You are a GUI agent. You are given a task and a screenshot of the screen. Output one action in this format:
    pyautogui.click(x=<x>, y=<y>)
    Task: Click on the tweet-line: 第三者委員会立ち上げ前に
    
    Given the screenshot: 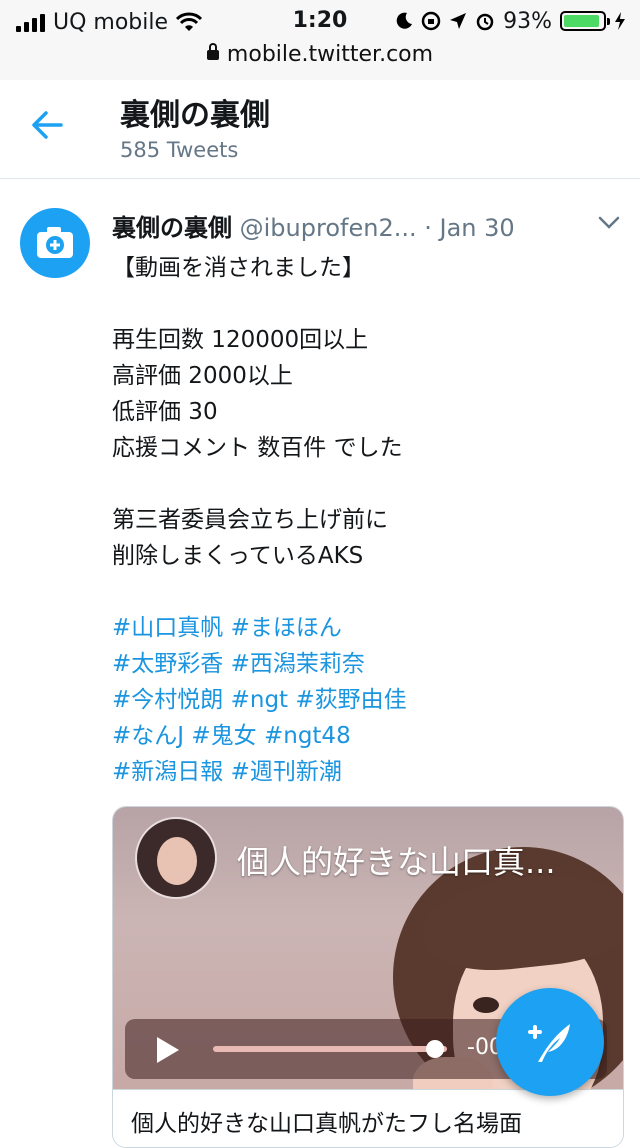 What is the action you would take?
    pyautogui.click(x=250, y=520)
    